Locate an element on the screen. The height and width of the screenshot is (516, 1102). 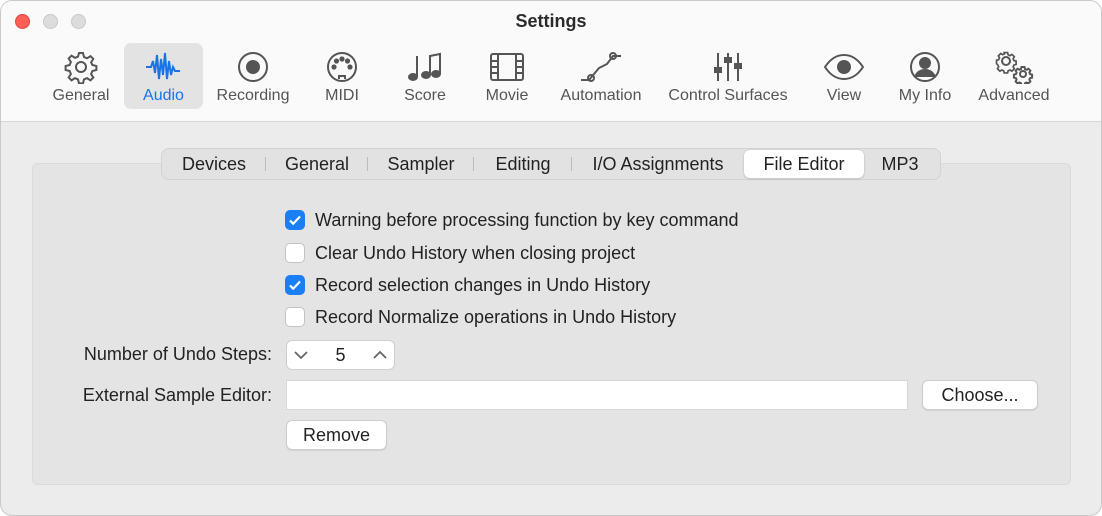
faders-icon is located at coordinates (728, 67).